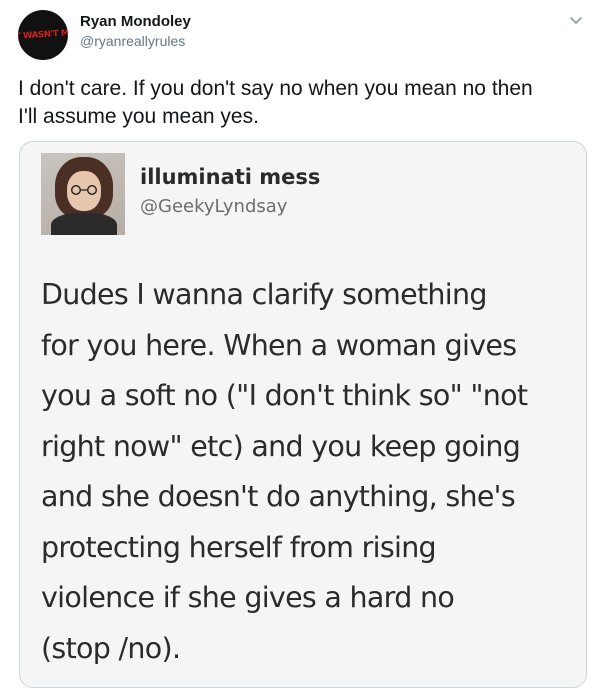  I want to click on avatar: IT WASN'T ME, so click(43, 35).